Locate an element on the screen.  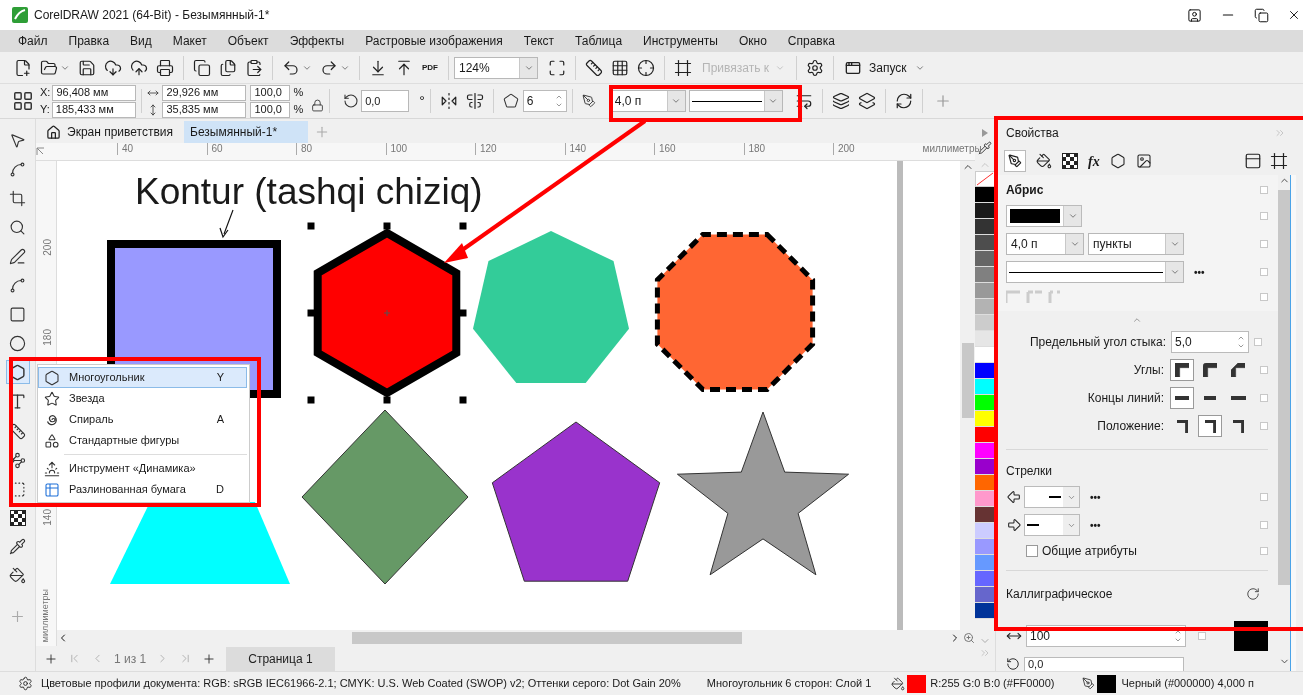
y-field: 185,433 мм is located at coordinates (93, 109).